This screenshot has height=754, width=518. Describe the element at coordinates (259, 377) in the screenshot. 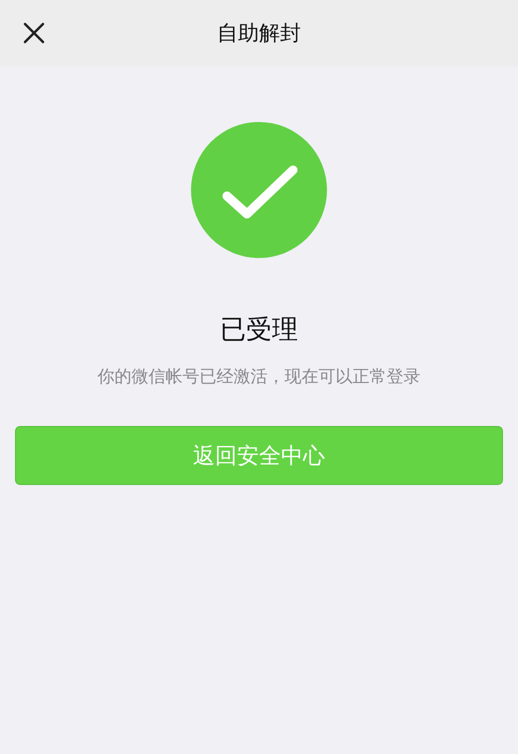

I see `result-message: 你的微信帐号已经激活，现在可以正常登录` at that location.